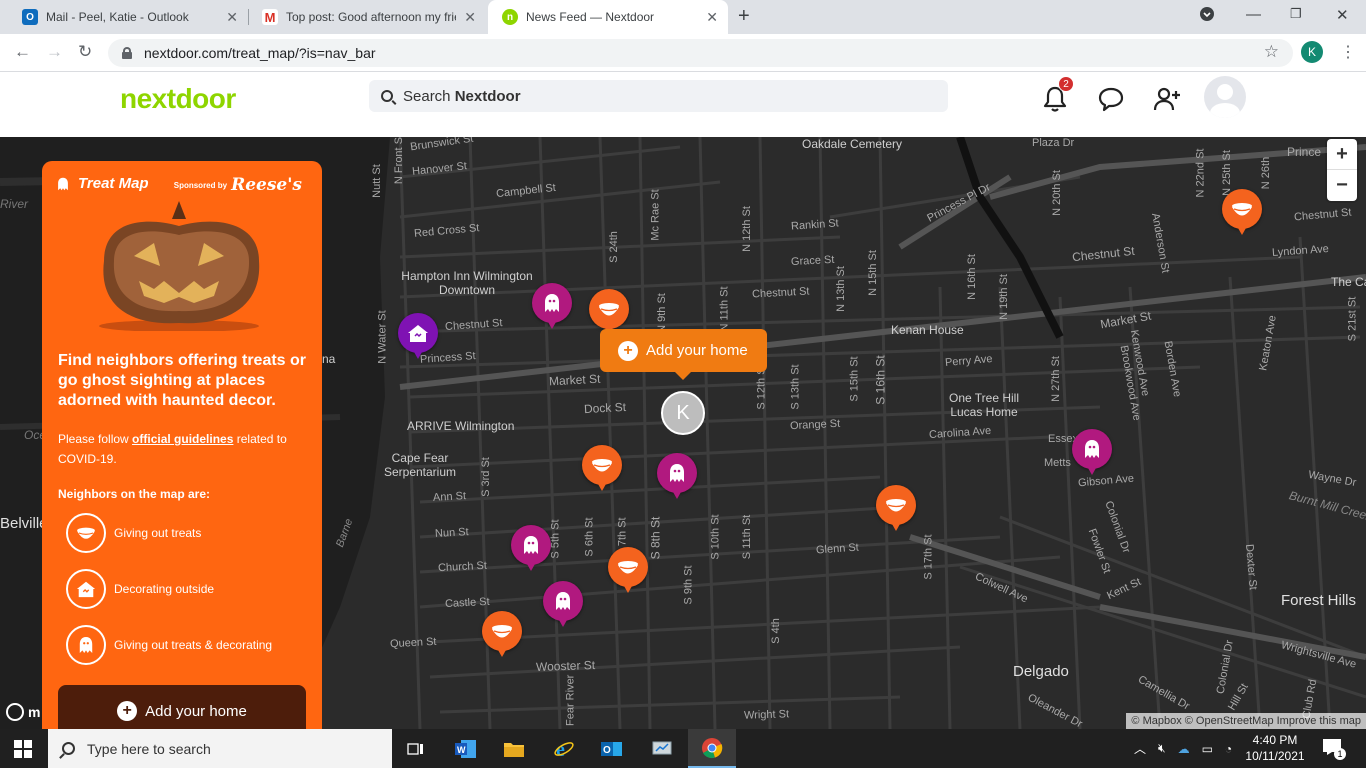  Describe the element at coordinates (487, 96) in the screenshot. I see `search-placeholder-brand: Nextdoor` at that location.